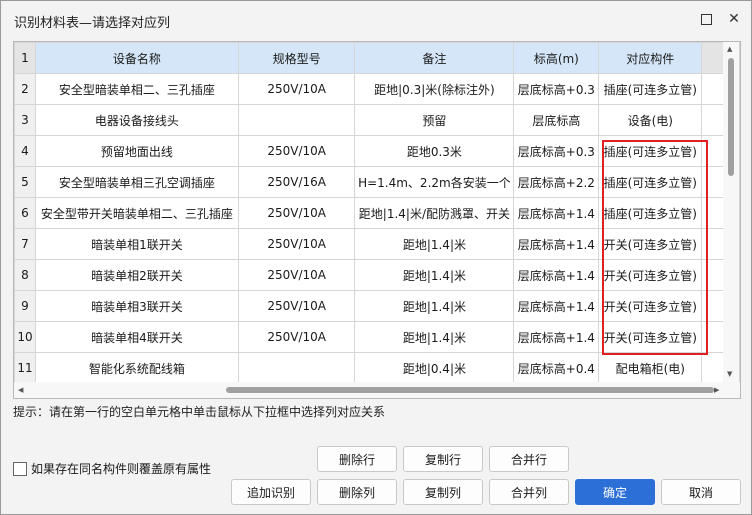  I want to click on table-cell: 智能化系统配线箱, so click(136, 368).